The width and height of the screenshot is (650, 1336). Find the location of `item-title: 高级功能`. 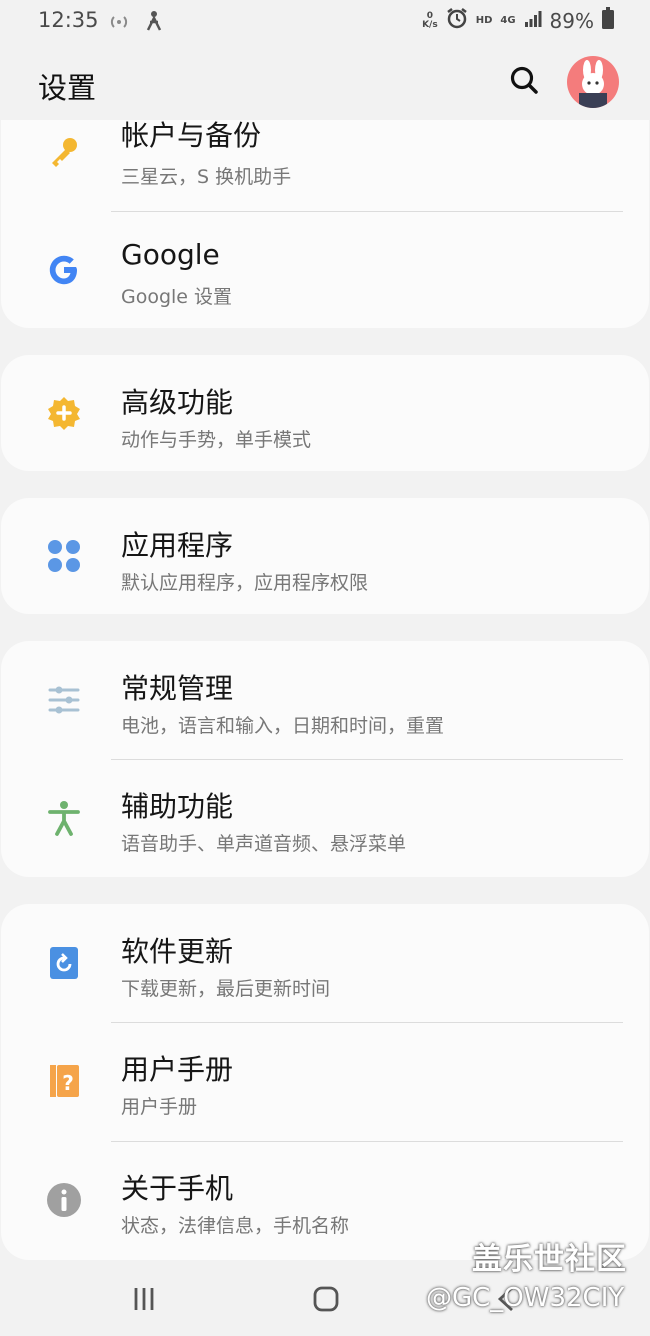

item-title: 高级功能 is located at coordinates (177, 402).